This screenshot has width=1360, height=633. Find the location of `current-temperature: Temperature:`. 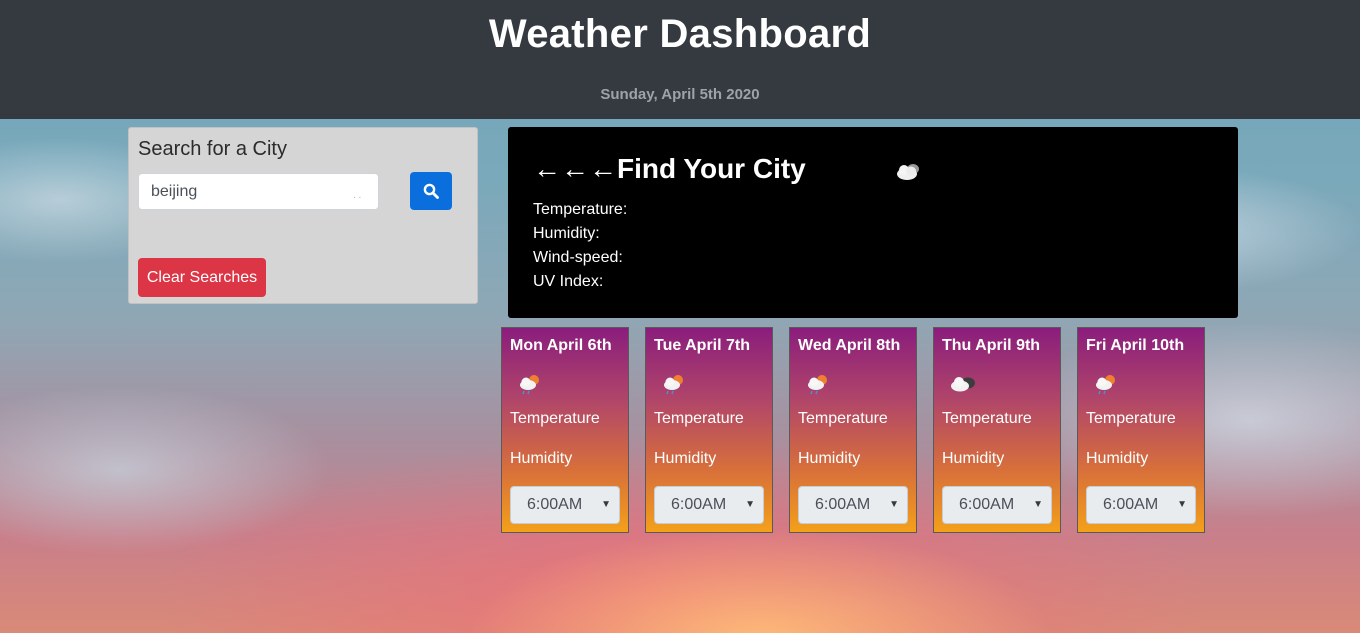

current-temperature: Temperature: is located at coordinates (580, 209).